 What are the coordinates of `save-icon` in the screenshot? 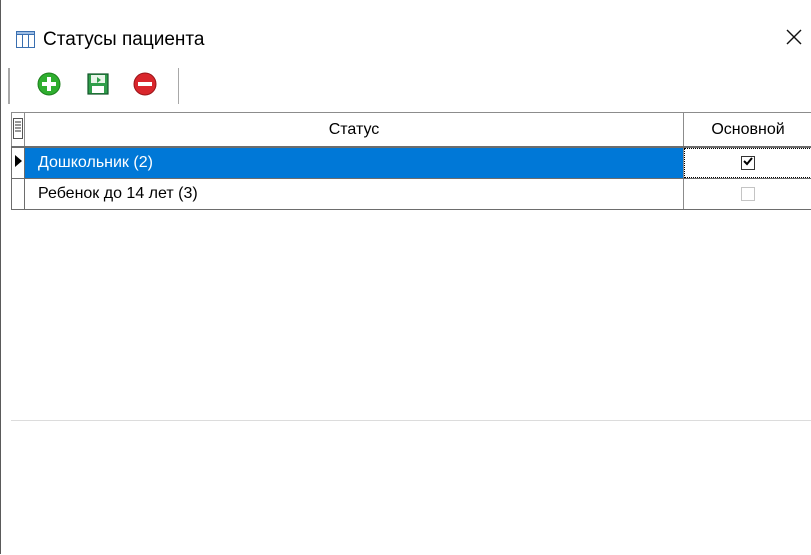 It's located at (98, 86).